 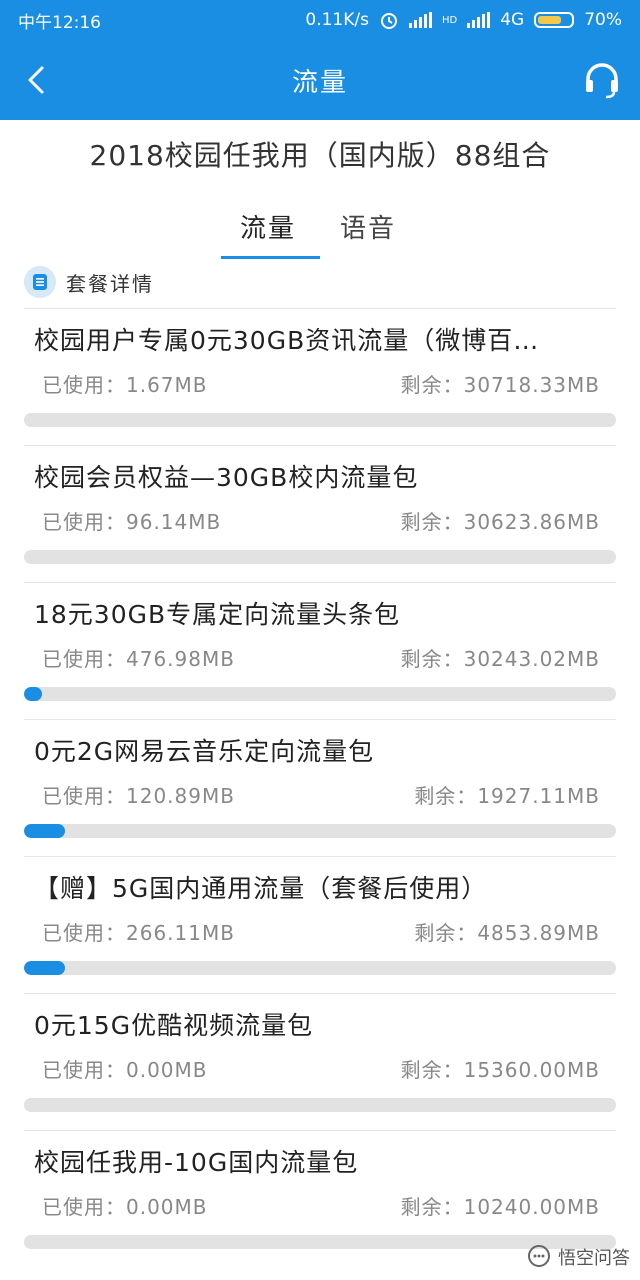 I want to click on used-value: 96.14MB, so click(x=174, y=522).